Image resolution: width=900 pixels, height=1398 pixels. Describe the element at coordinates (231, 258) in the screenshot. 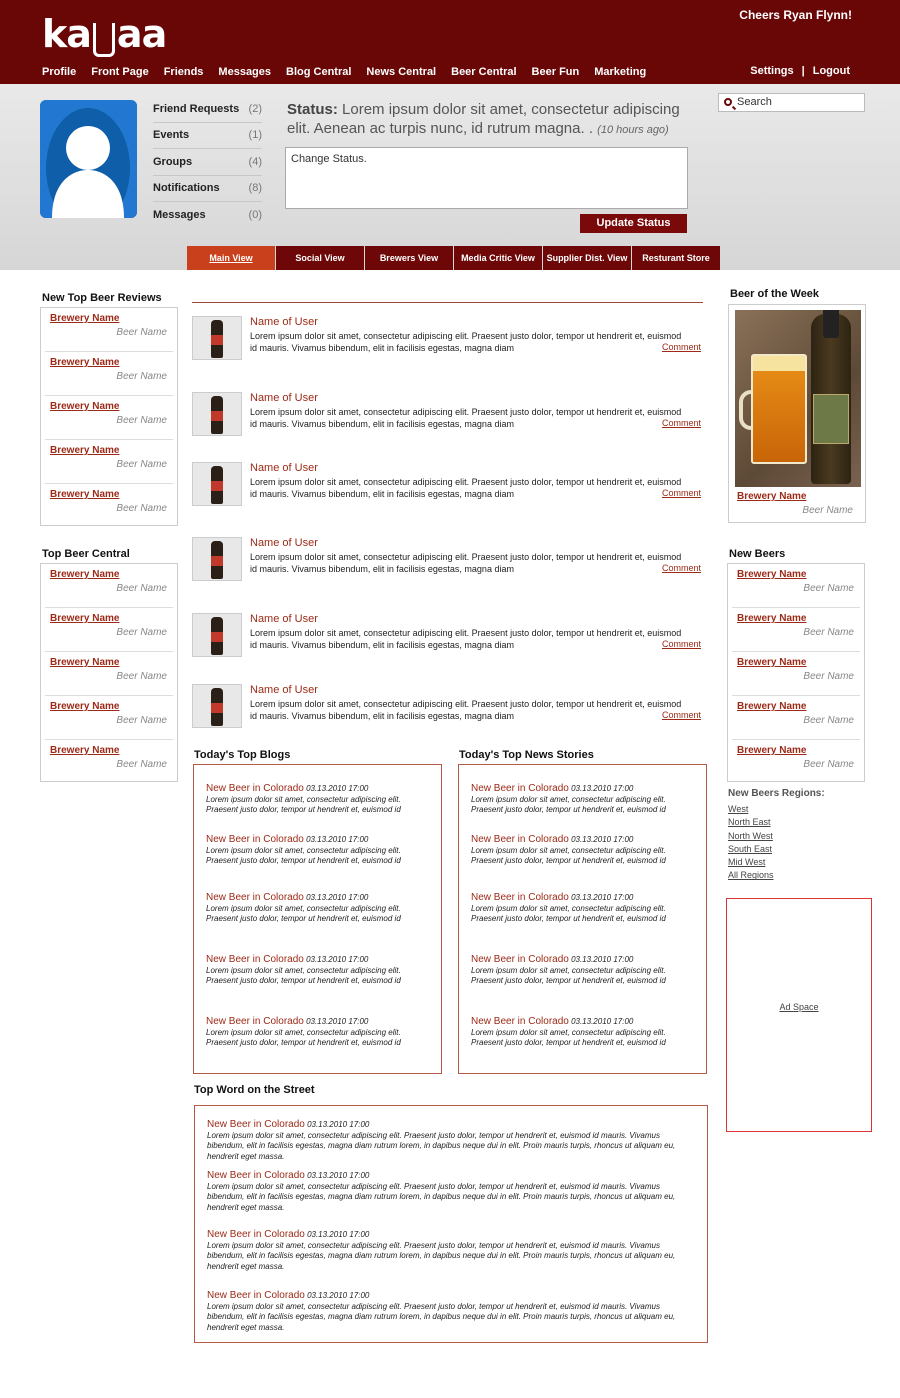

I see `tab-main-view: Main View` at that location.